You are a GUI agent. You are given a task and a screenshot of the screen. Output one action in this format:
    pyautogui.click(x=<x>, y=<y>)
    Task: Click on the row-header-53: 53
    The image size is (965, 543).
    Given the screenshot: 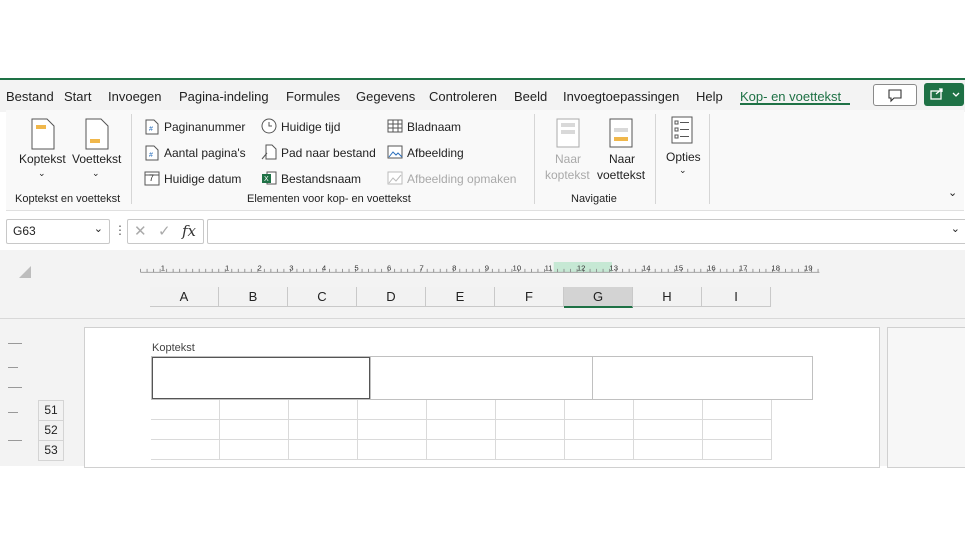 What is the action you would take?
    pyautogui.click(x=51, y=450)
    